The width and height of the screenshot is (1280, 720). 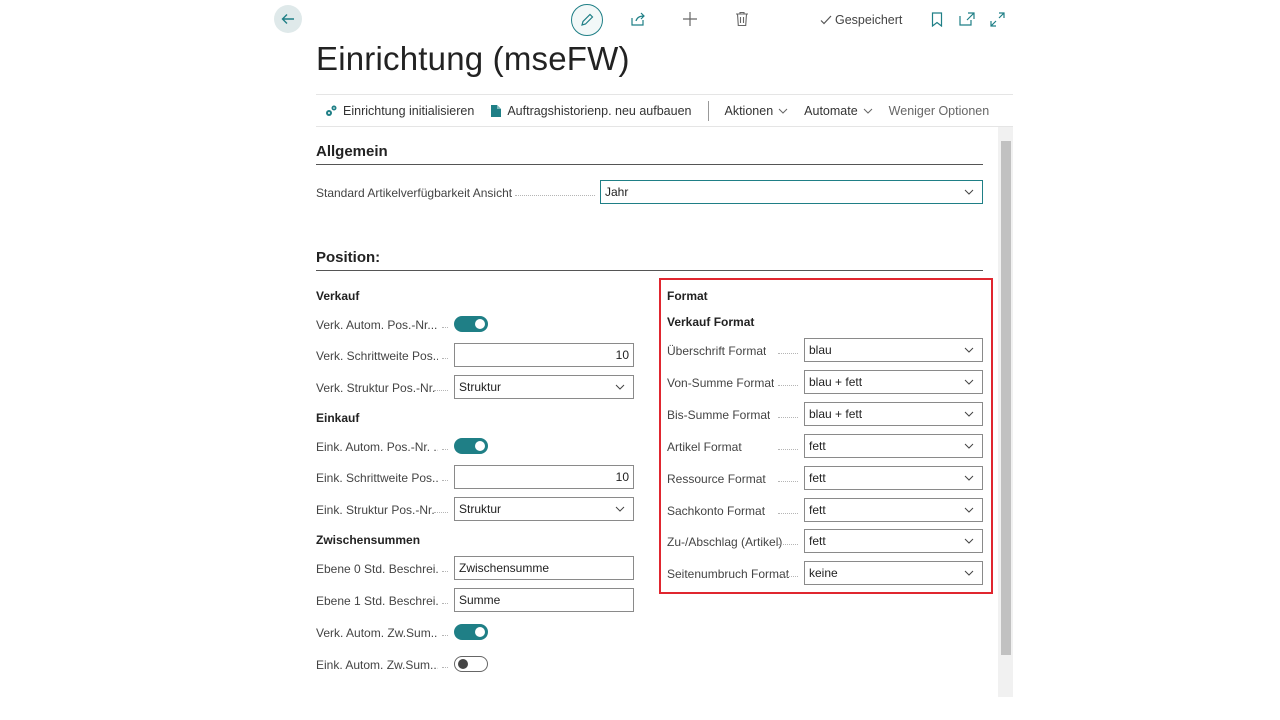 What do you see at coordinates (826, 20) in the screenshot?
I see `checkmark-icon` at bounding box center [826, 20].